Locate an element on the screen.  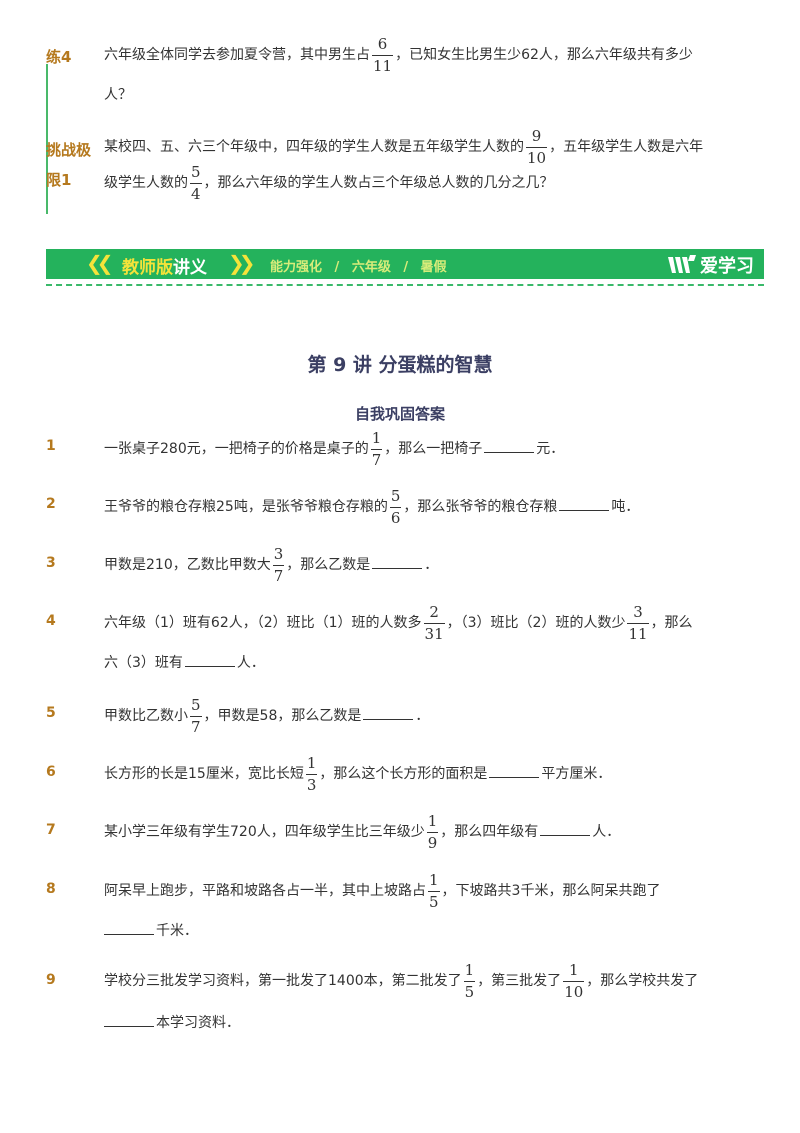
chevron-right-icon: ❯❯ is located at coordinates (241, 263).